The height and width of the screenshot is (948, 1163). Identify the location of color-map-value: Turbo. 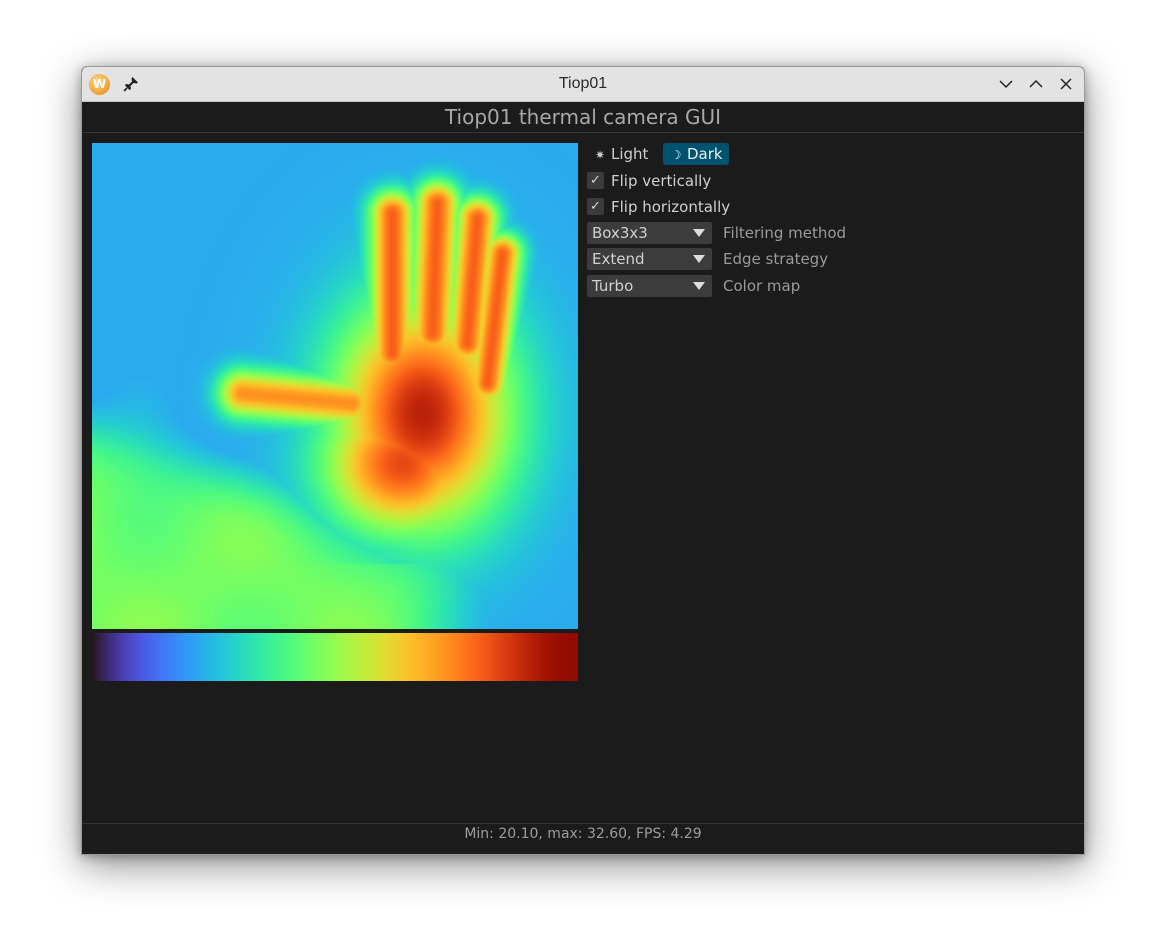
(613, 286).